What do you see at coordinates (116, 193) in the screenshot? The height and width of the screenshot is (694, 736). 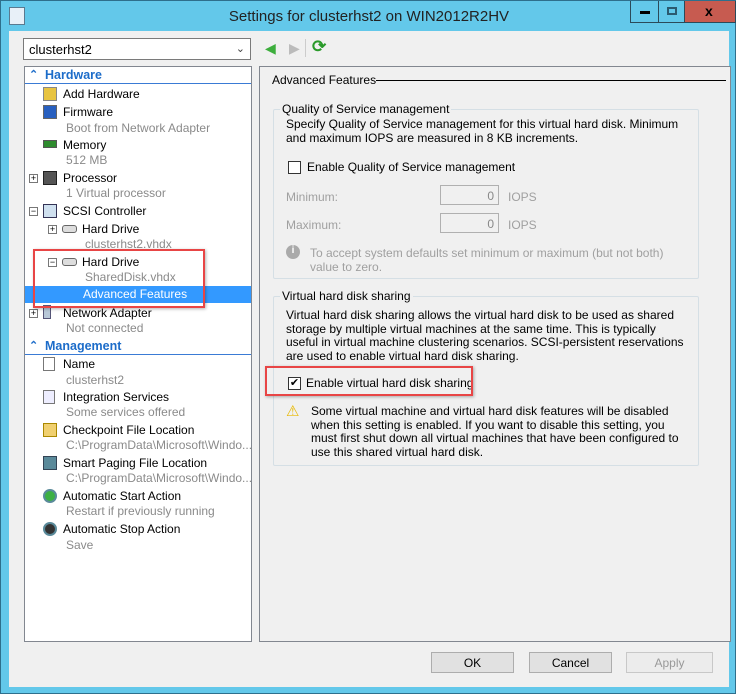 I see `processor-detail: 1 Virtual processor` at bounding box center [116, 193].